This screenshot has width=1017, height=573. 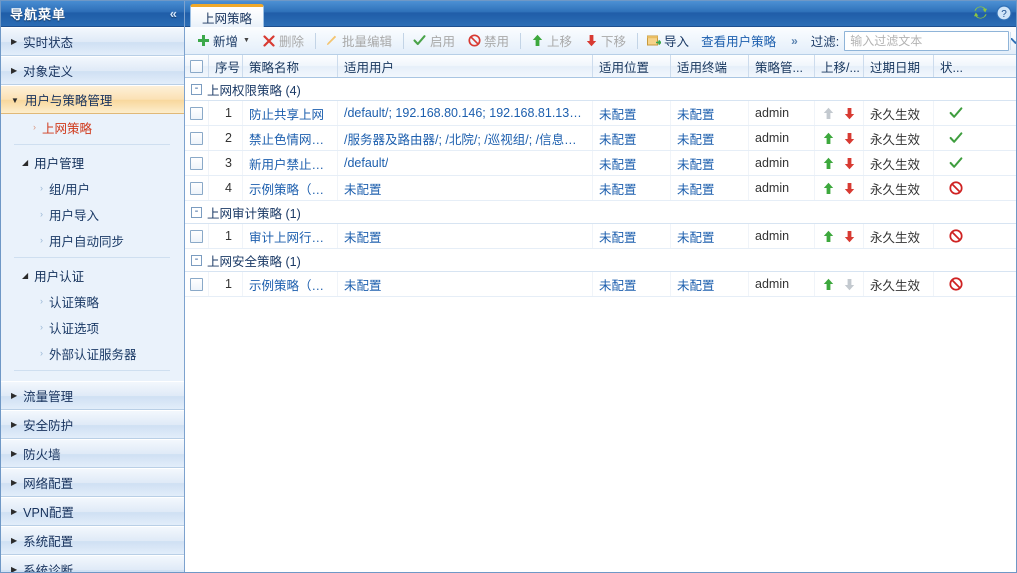 What do you see at coordinates (92, 453) in the screenshot?
I see `sidebar-group-firewall: ▶ 防火墙` at bounding box center [92, 453].